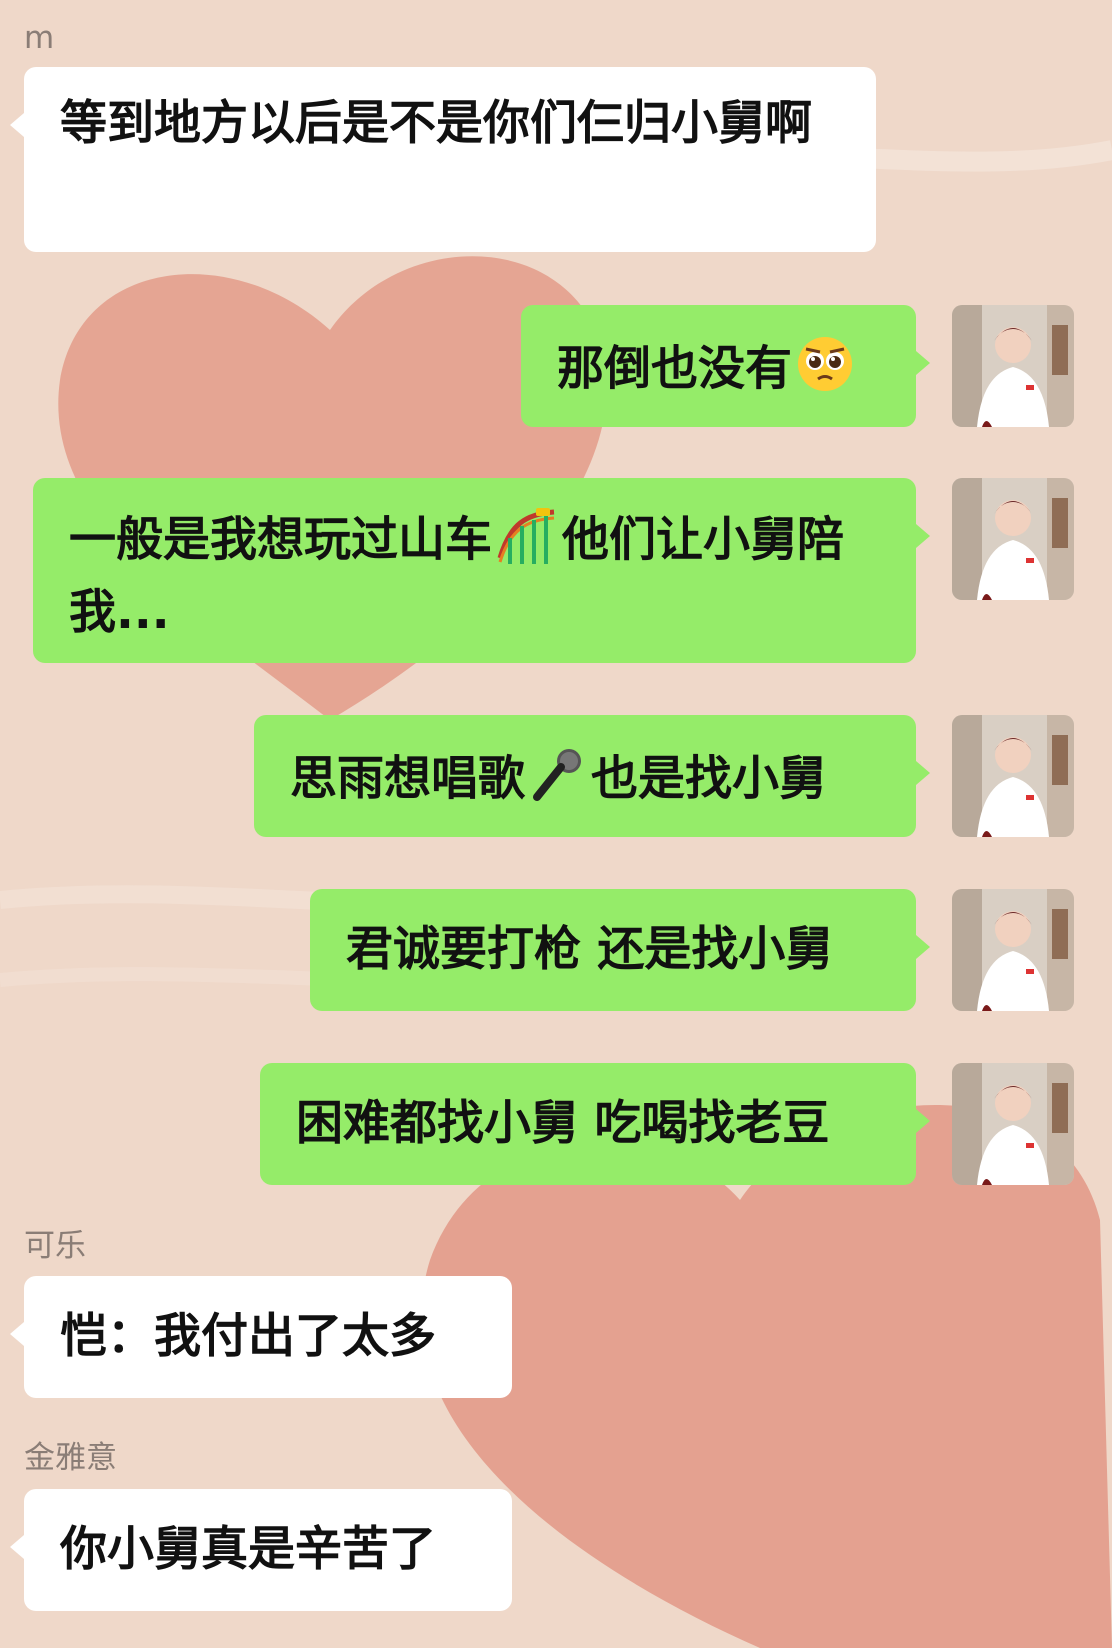  What do you see at coordinates (407, 779) in the screenshot?
I see `message-text: 思雨想唱歌` at bounding box center [407, 779].